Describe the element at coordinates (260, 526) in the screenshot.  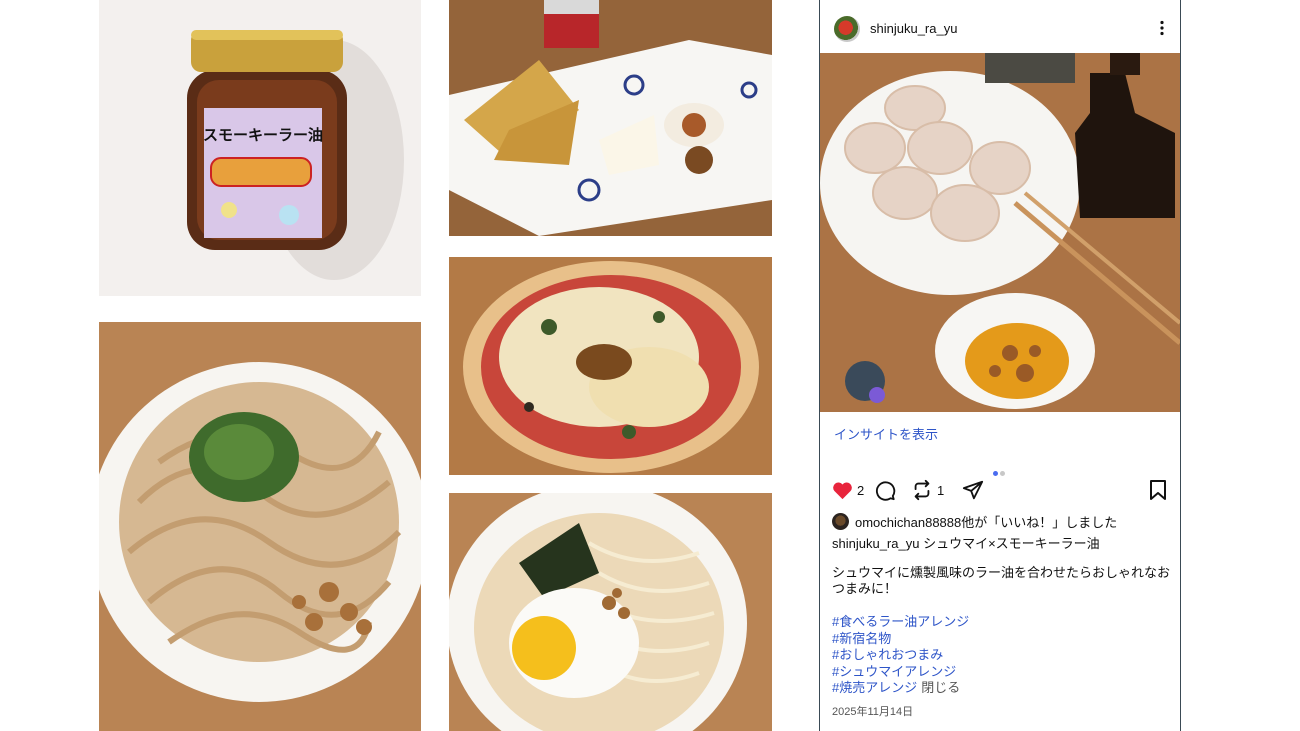
I see `photo-noodles` at that location.